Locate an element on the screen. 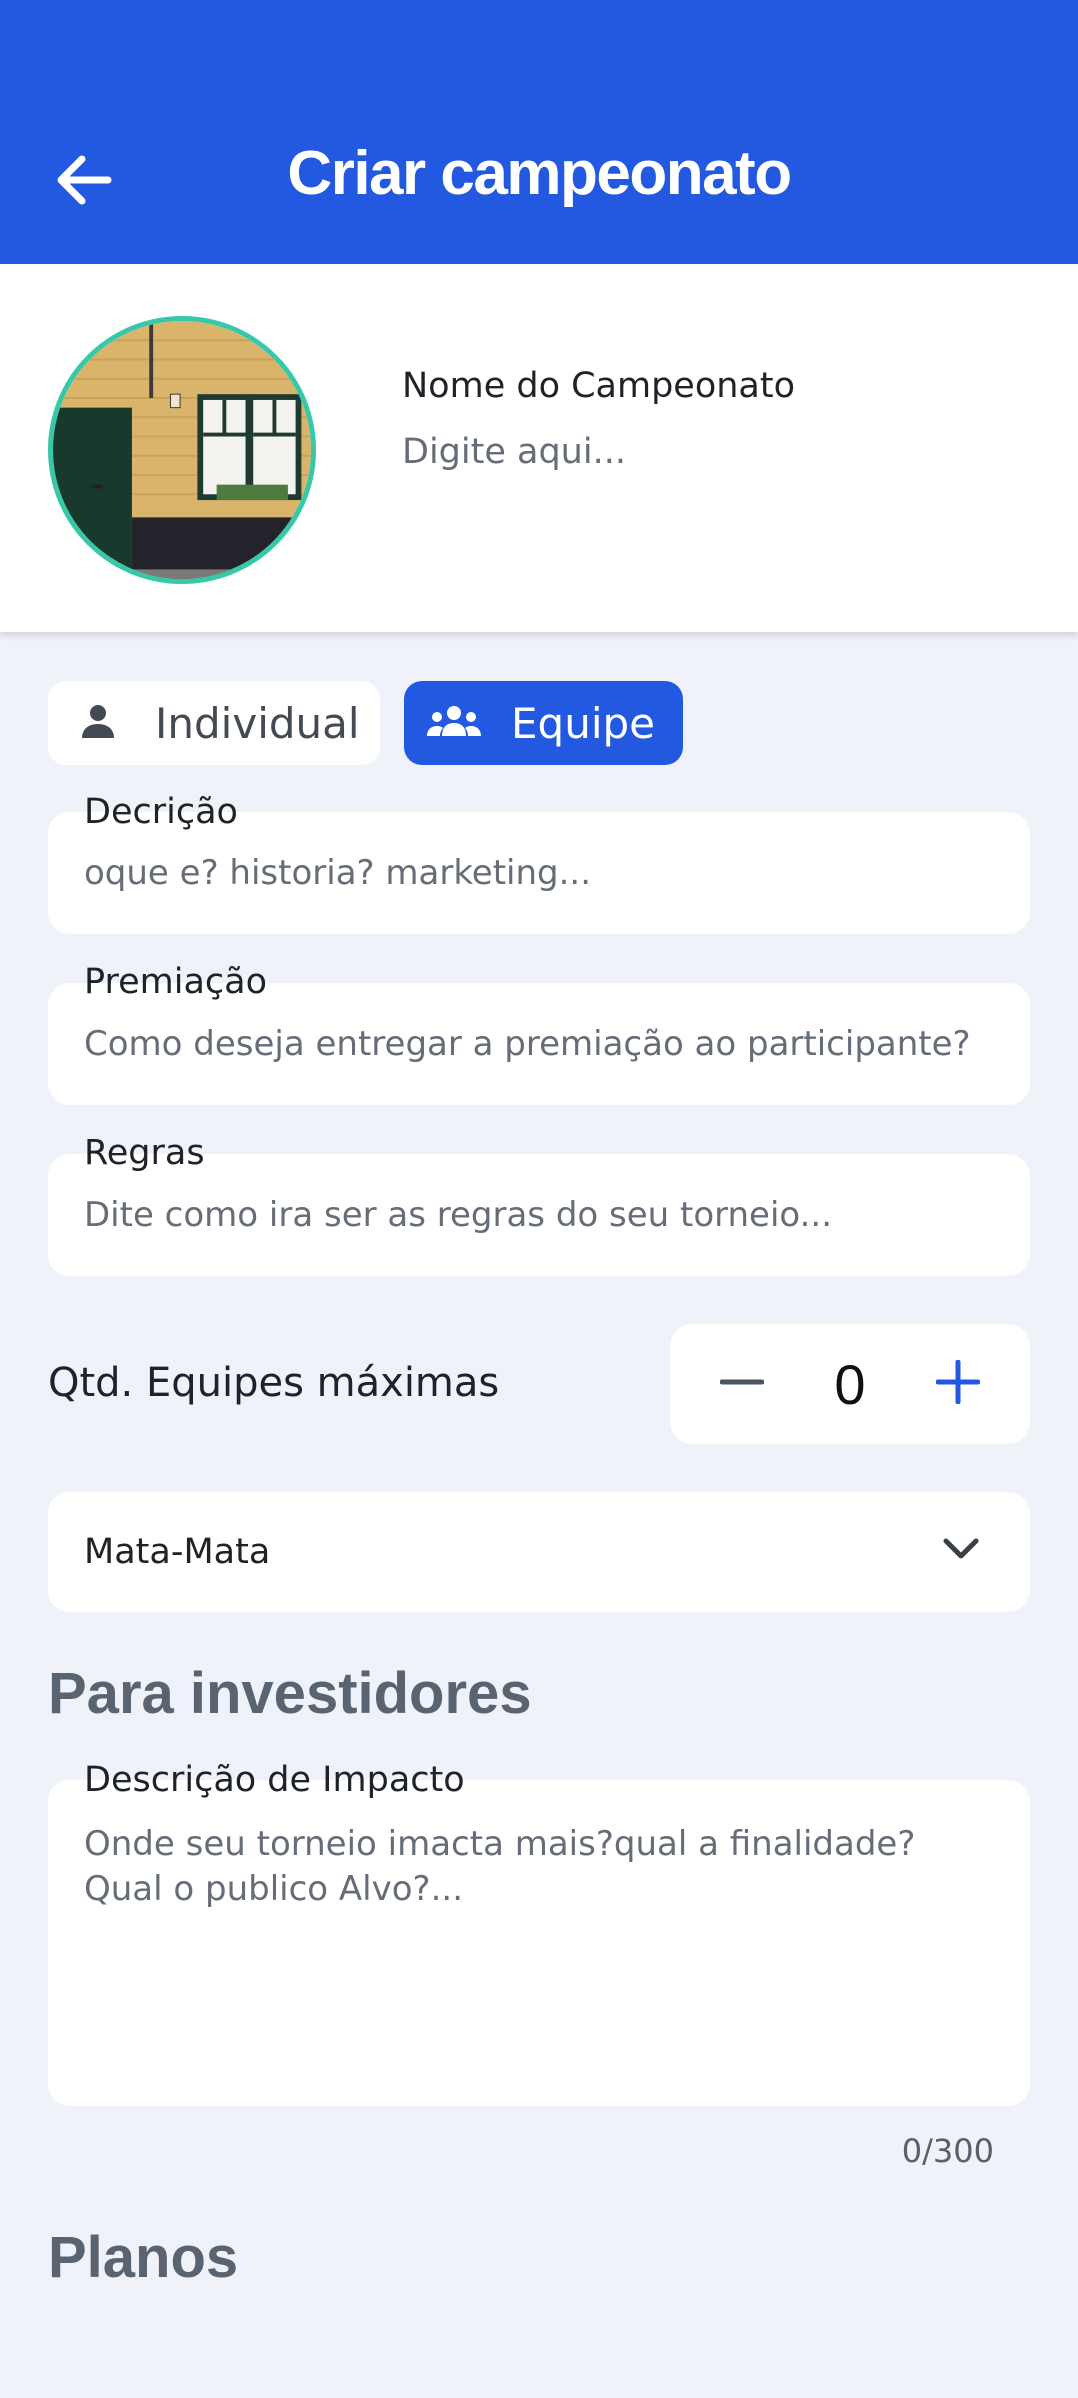  minus-icon is located at coordinates (742, 1384).